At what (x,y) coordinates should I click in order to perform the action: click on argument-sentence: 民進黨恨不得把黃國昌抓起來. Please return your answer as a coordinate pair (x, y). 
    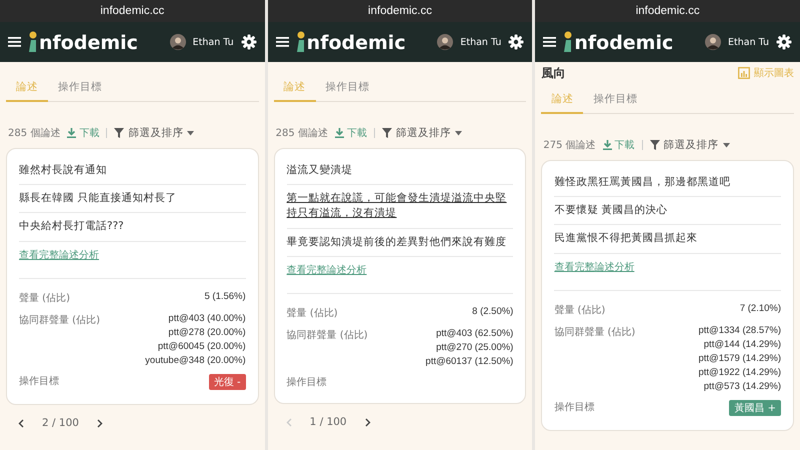
    Looking at the image, I should click on (668, 239).